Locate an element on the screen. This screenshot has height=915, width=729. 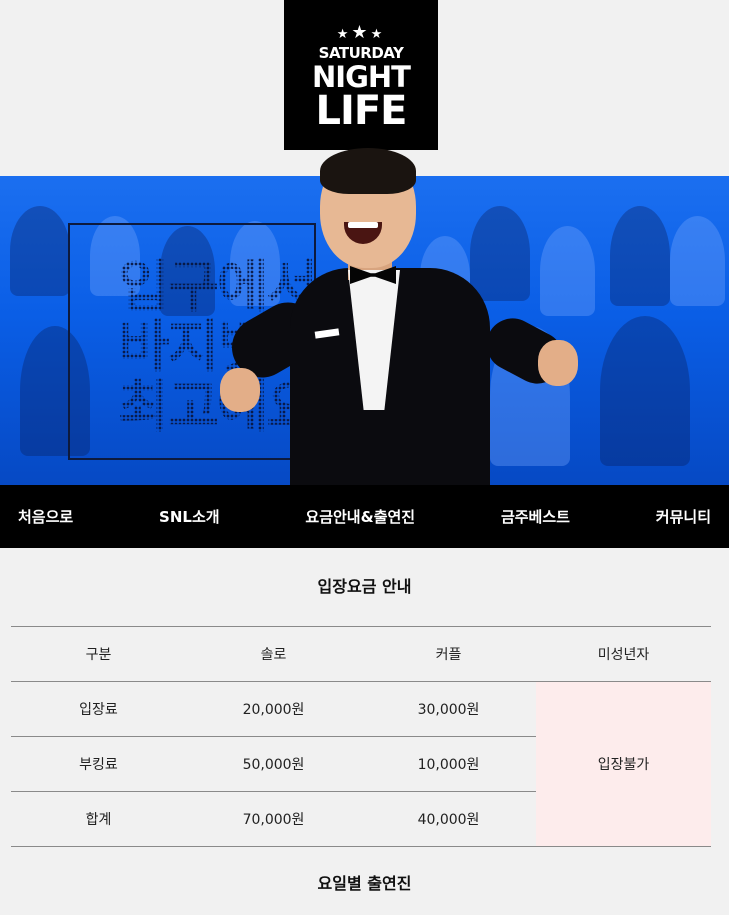
row-label: 입장료 is located at coordinates (98, 709).